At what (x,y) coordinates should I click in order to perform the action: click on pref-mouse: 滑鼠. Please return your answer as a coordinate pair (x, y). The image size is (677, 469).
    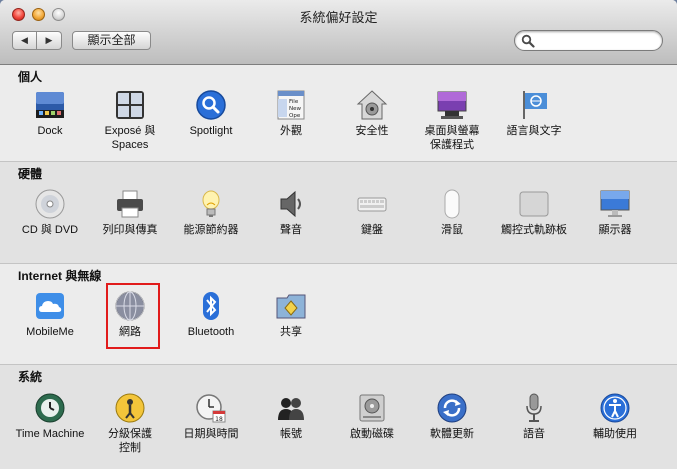
    Looking at the image, I should click on (452, 212).